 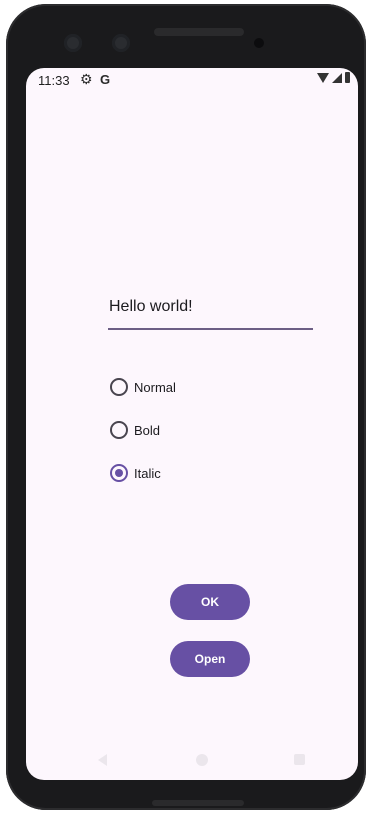 What do you see at coordinates (86, 79) in the screenshot?
I see `gear-icon: ⚙` at bounding box center [86, 79].